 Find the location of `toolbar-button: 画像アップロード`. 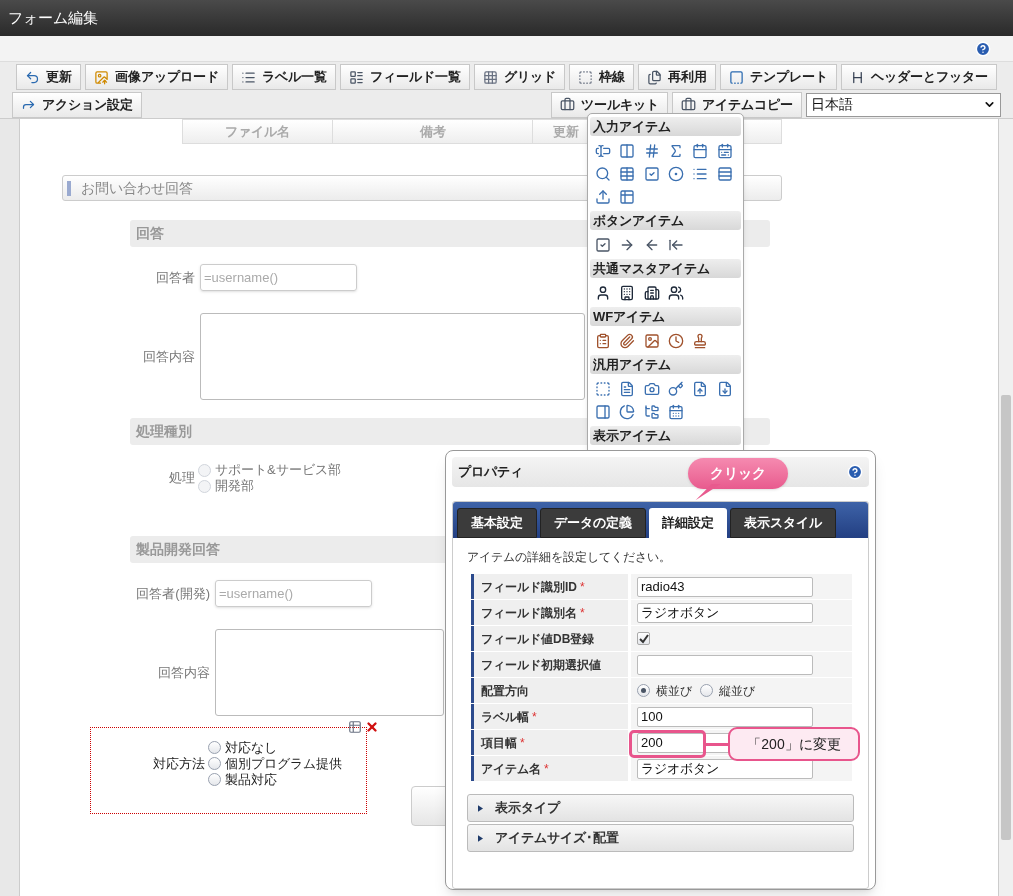

toolbar-button: 画像アップロード is located at coordinates (156, 77).